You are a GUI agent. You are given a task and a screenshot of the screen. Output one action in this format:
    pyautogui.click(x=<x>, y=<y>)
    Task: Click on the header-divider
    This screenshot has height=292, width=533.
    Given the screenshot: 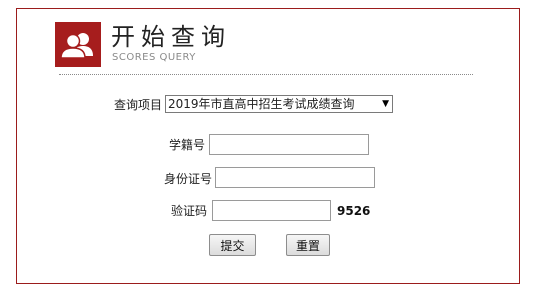 What is the action you would take?
    pyautogui.click(x=266, y=74)
    